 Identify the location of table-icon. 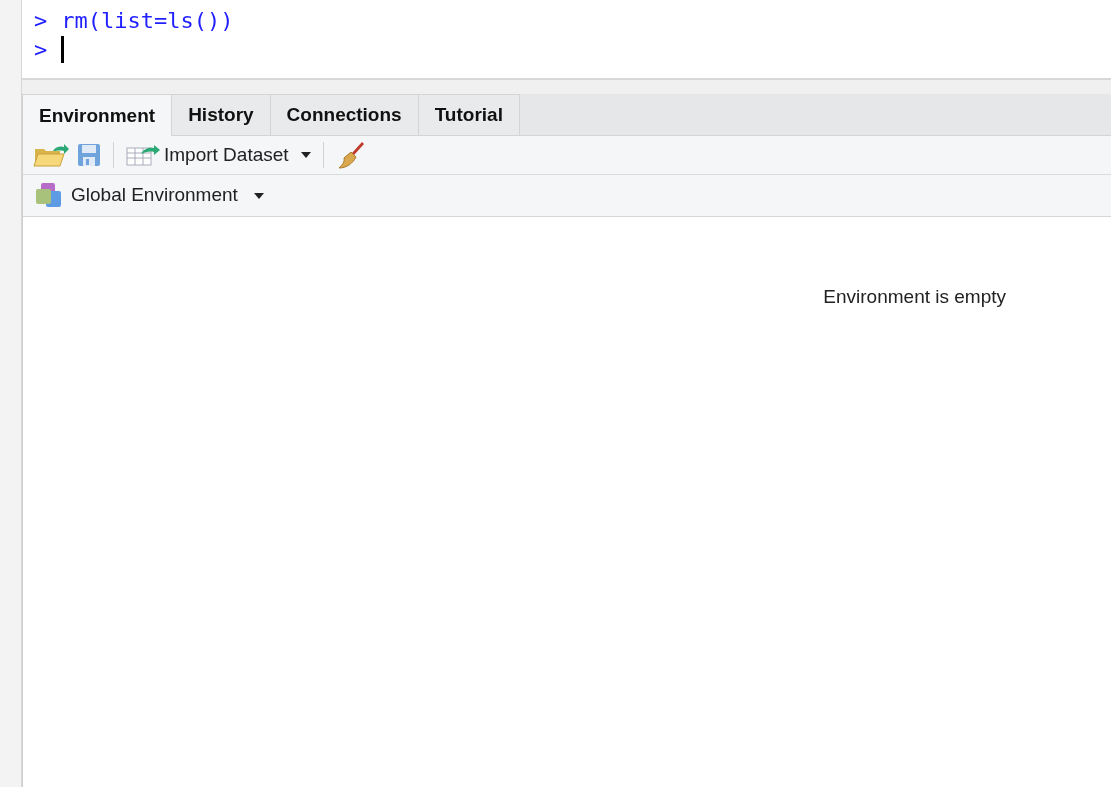
(143, 155).